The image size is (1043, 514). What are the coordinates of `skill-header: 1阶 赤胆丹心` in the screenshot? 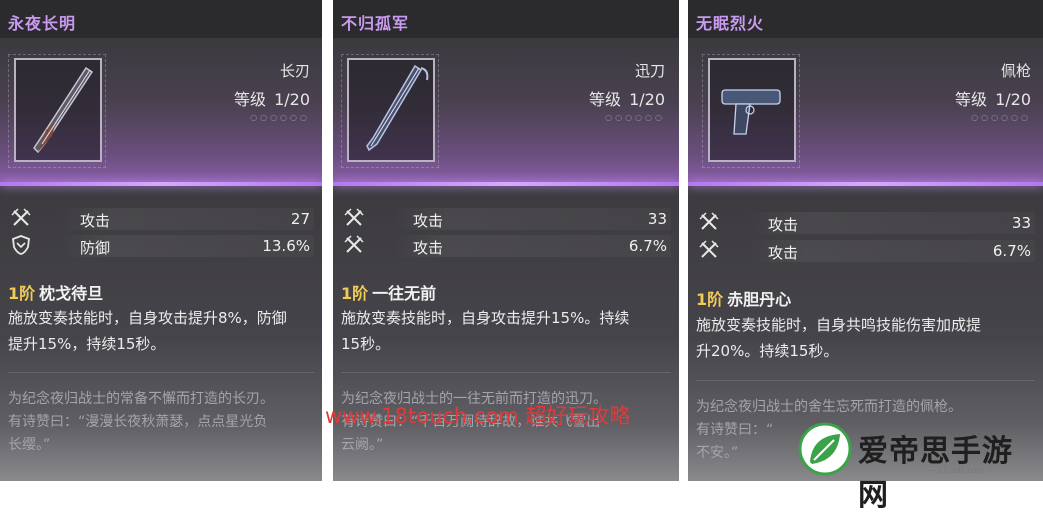 It's located at (743, 298).